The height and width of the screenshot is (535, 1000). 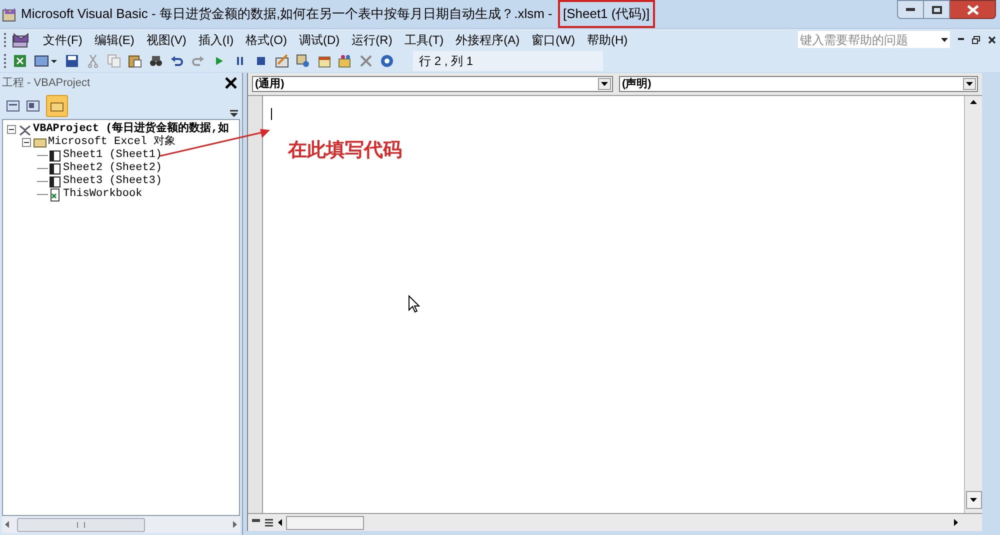 I want to click on menu-item: 窗口(W), so click(x=553, y=39).